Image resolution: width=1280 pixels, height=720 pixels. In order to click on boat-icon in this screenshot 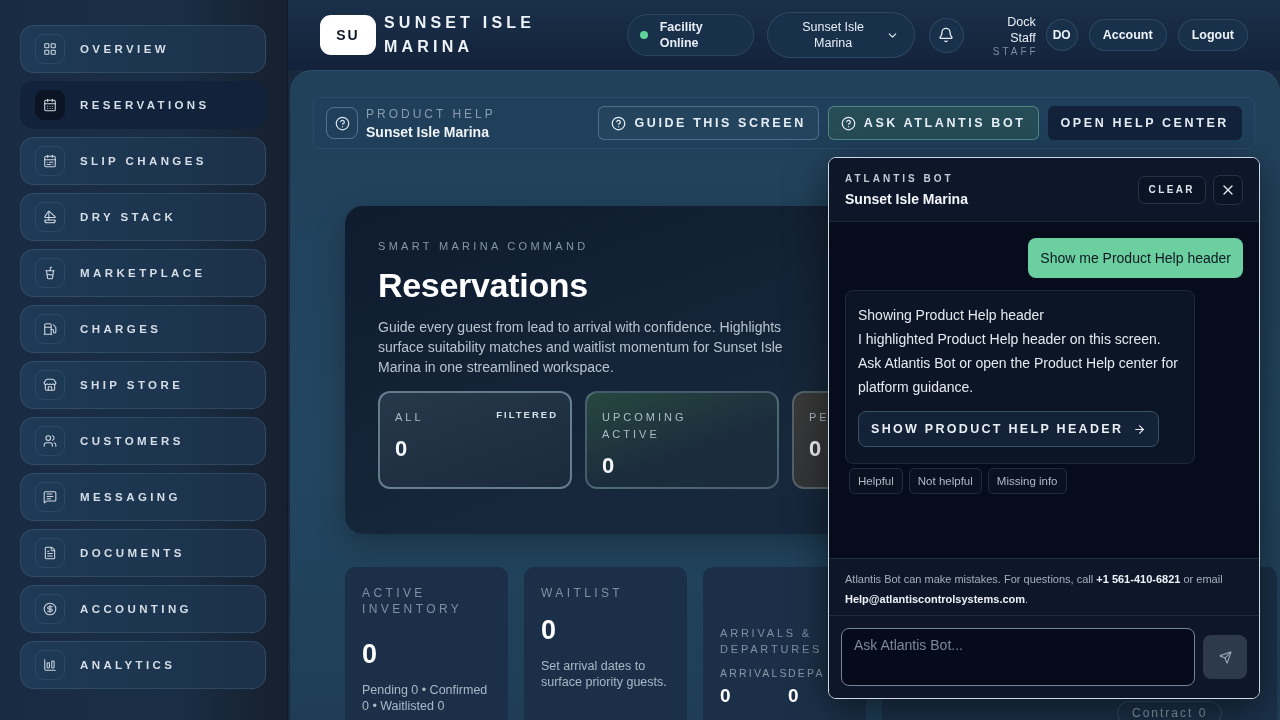, I will do `click(50, 217)`.